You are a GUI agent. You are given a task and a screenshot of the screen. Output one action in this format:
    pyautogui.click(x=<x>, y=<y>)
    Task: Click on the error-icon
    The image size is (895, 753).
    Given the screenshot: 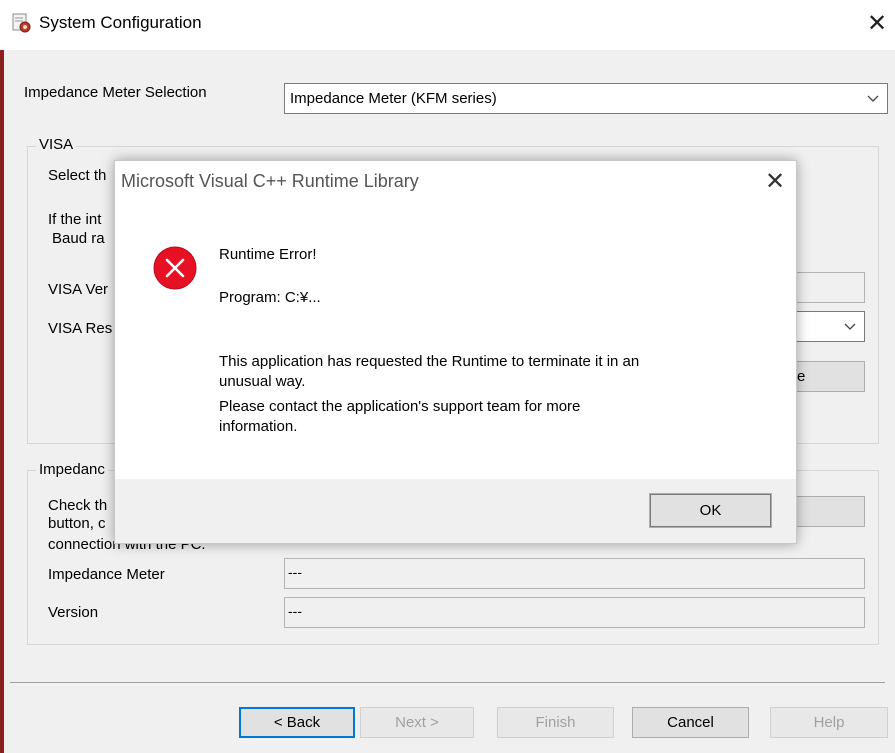 What is the action you would take?
    pyautogui.click(x=175, y=268)
    